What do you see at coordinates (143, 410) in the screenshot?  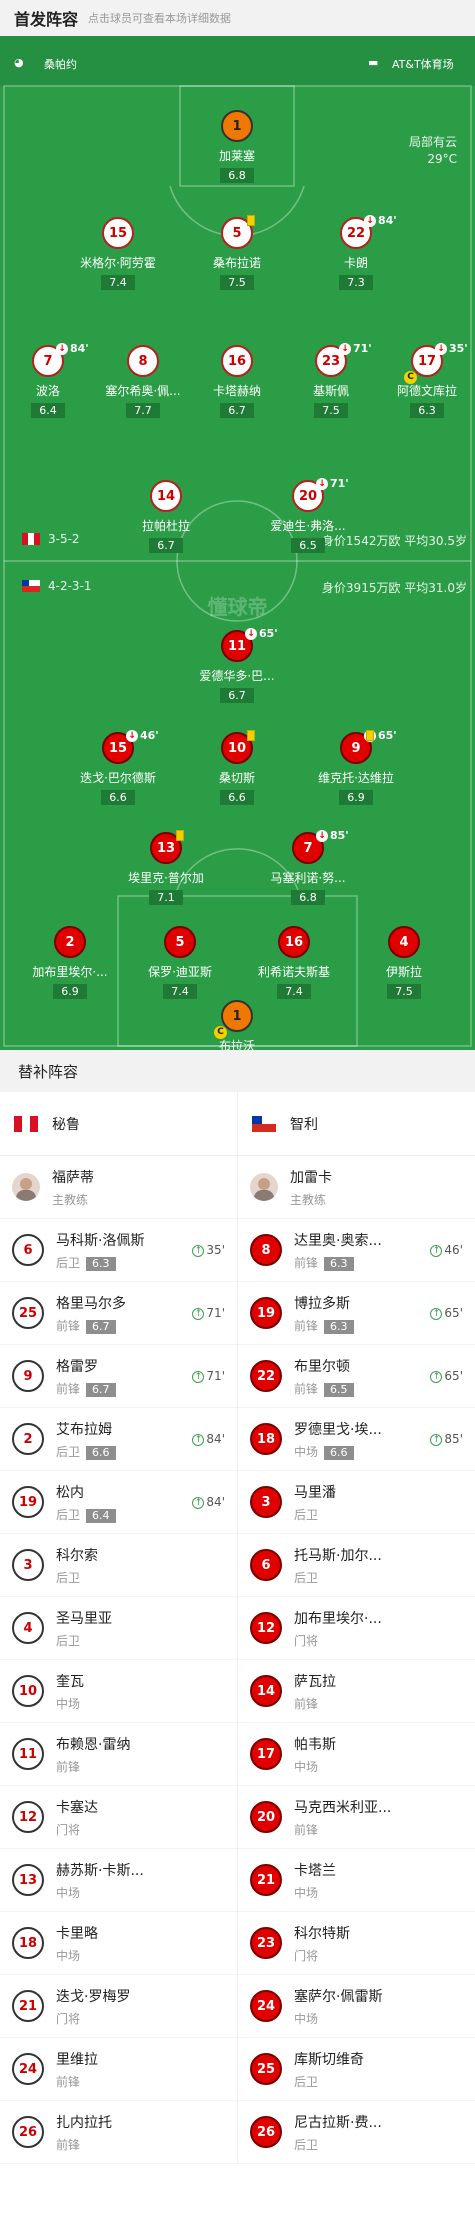 I see `player-rating: 7.7` at bounding box center [143, 410].